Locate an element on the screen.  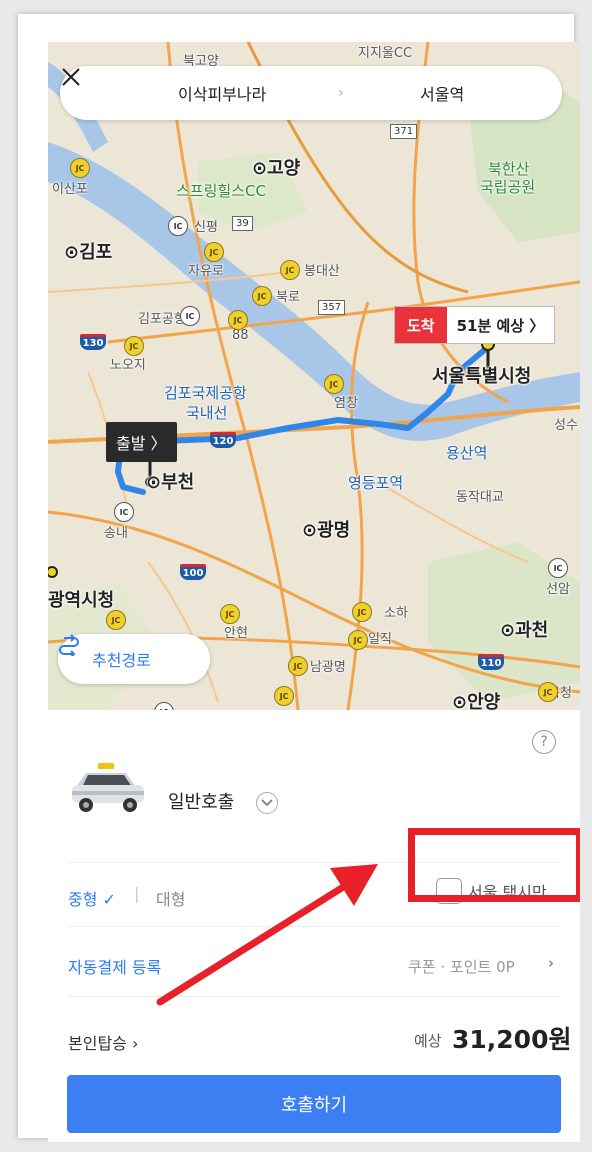
route-arrow-icon: › is located at coordinates (341, 93).